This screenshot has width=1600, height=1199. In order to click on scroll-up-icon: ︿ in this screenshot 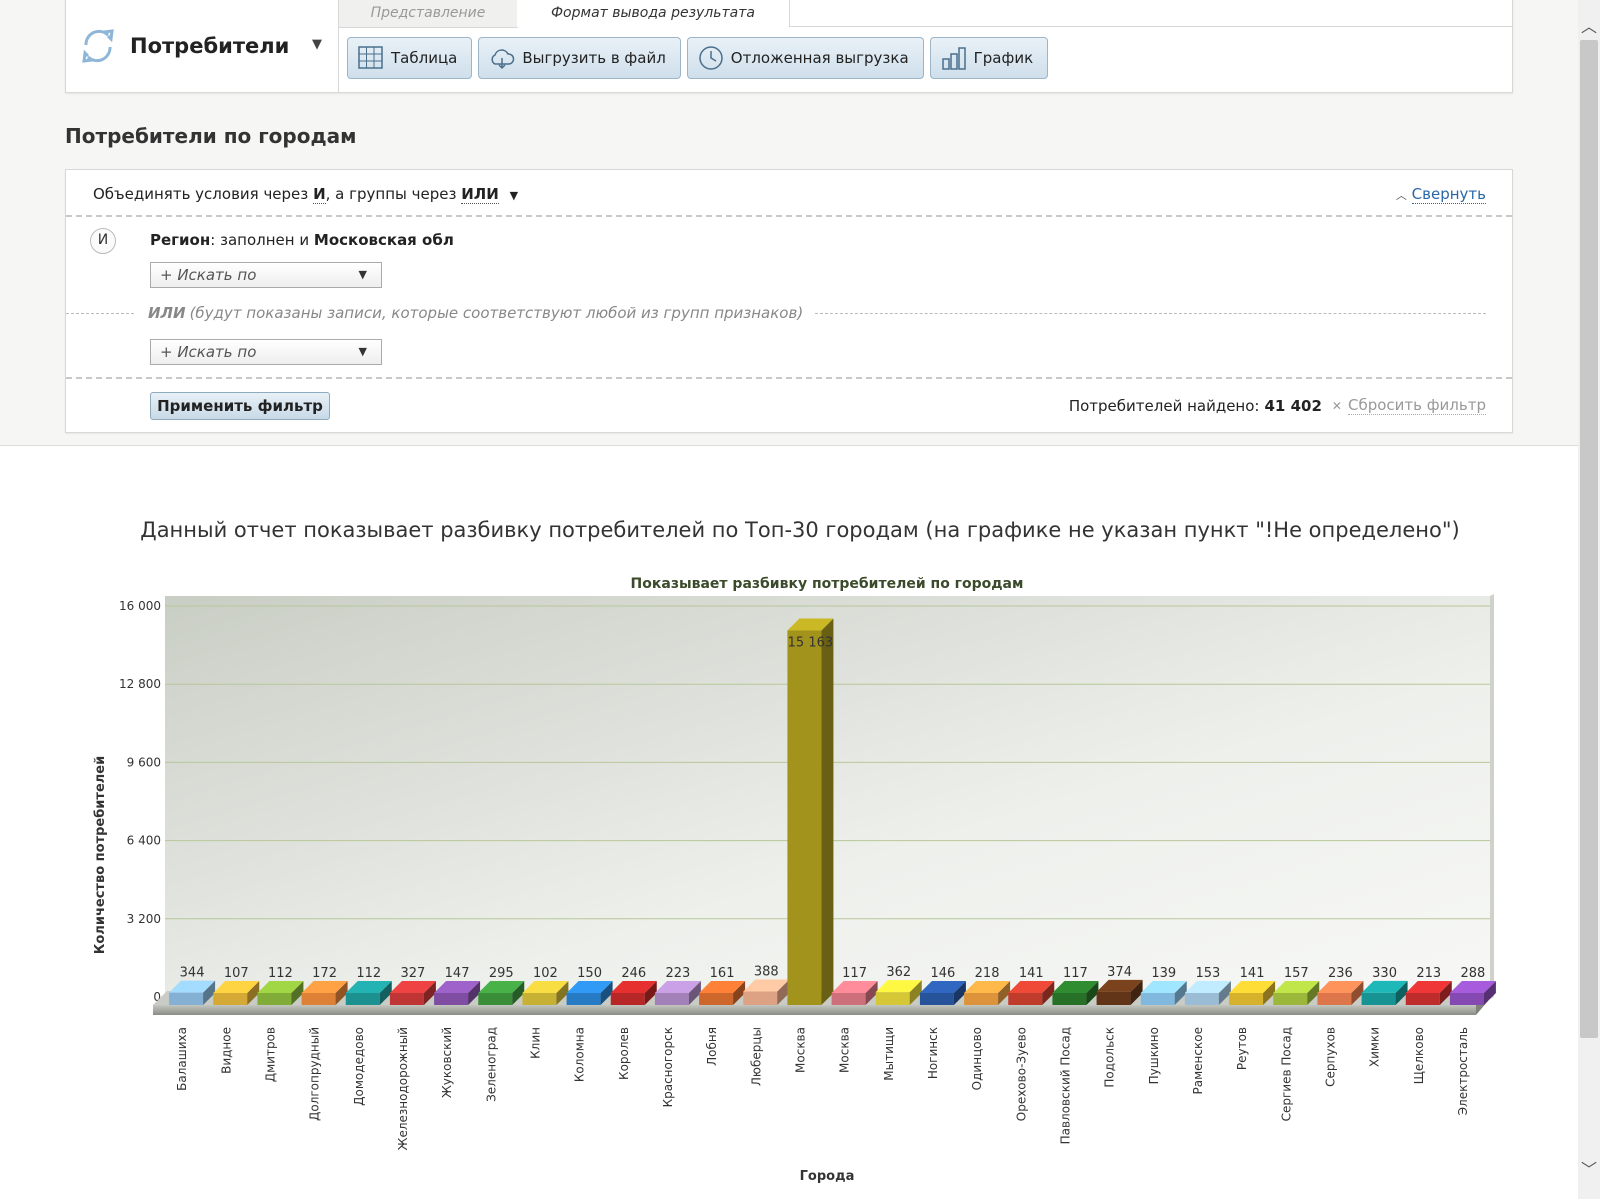, I will do `click(1589, 27)`.